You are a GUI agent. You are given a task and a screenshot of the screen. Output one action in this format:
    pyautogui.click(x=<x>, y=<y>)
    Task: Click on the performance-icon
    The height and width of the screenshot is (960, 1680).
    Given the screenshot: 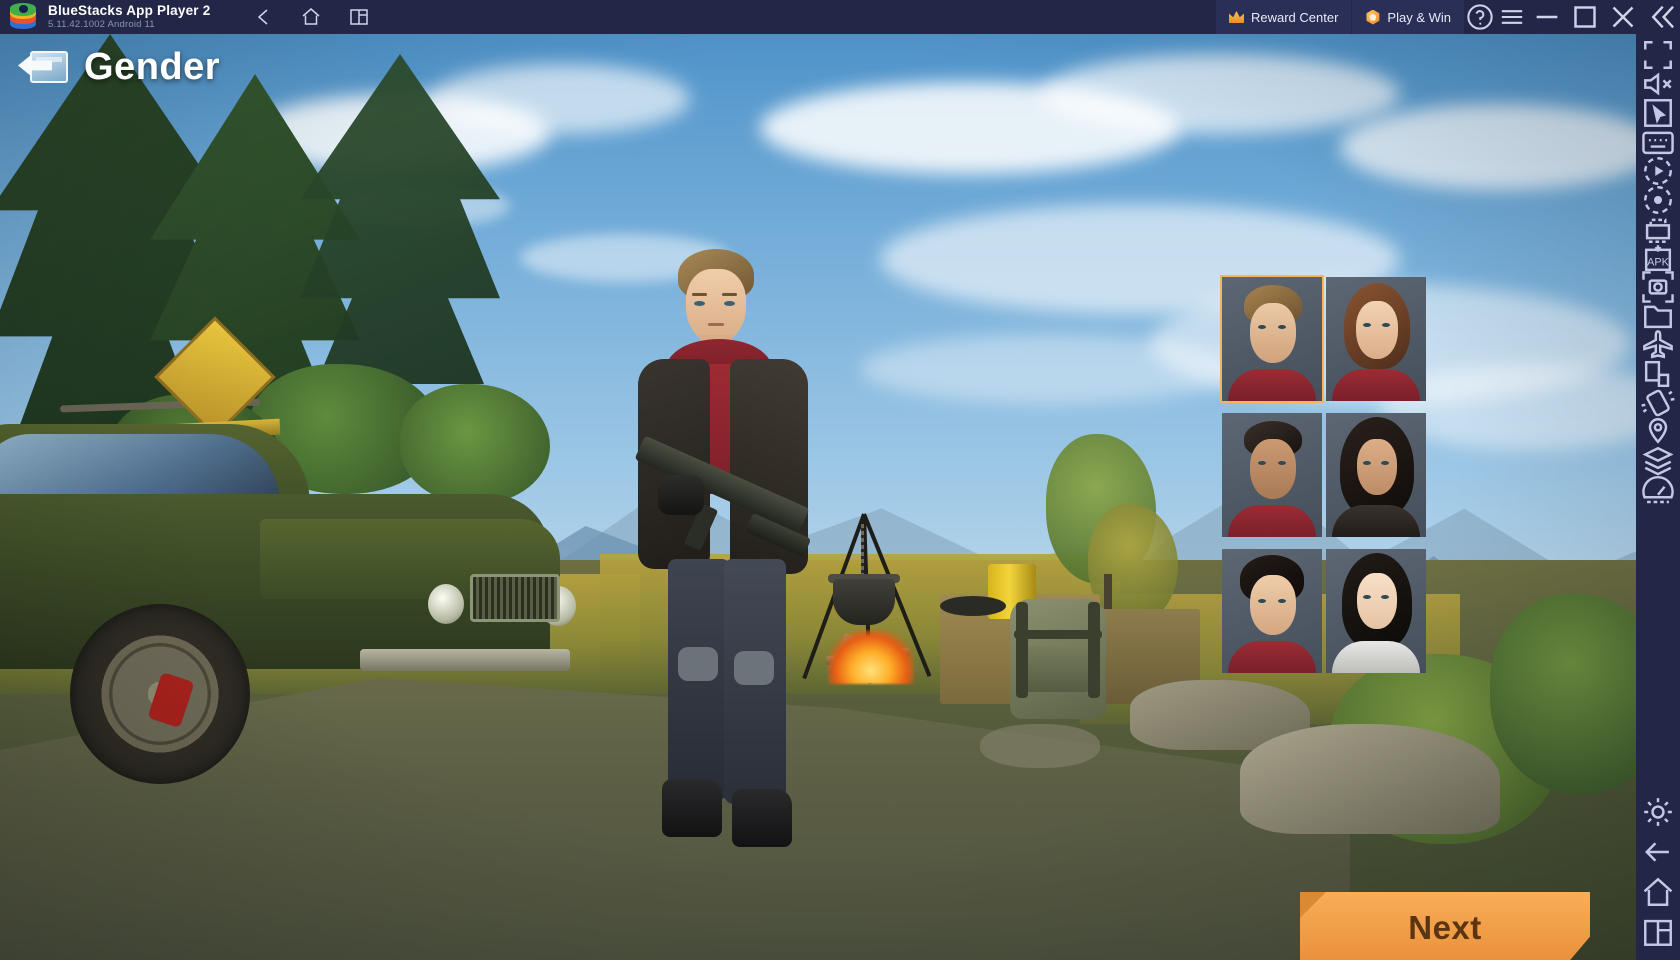 What is the action you would take?
    pyautogui.click(x=1658, y=489)
    